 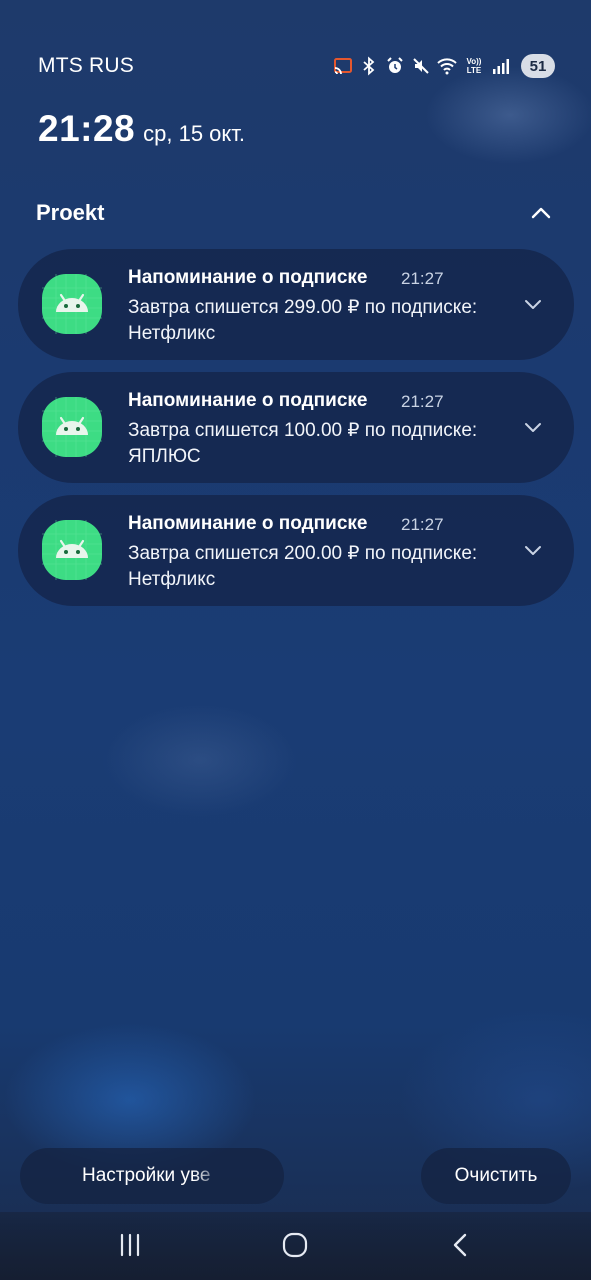 I want to click on home-icon, so click(x=295, y=1245).